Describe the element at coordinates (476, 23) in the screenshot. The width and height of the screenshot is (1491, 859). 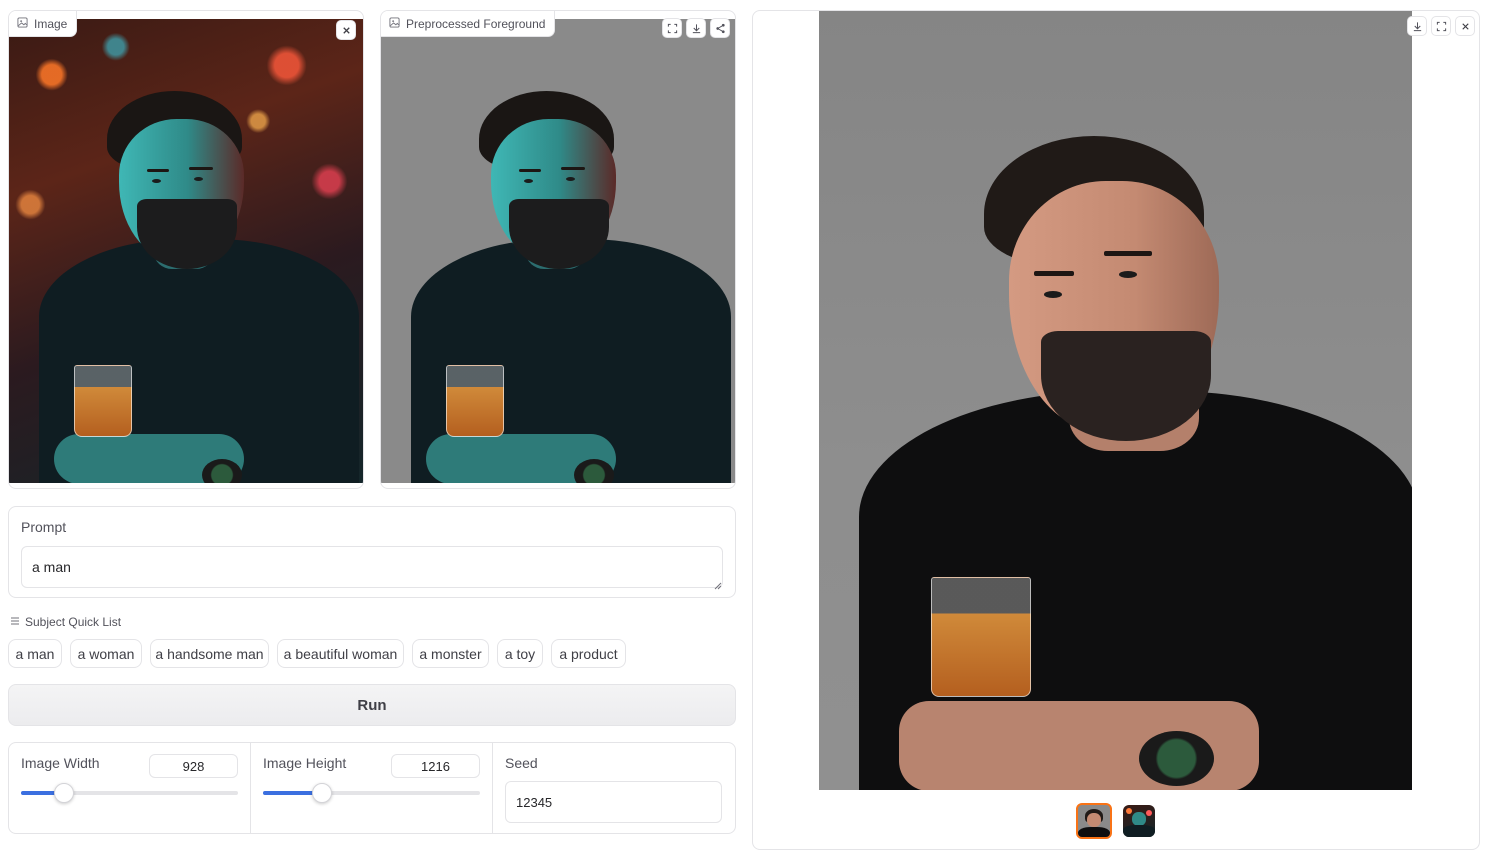
I see `foreground-label: Preprocessed Foreground` at that location.